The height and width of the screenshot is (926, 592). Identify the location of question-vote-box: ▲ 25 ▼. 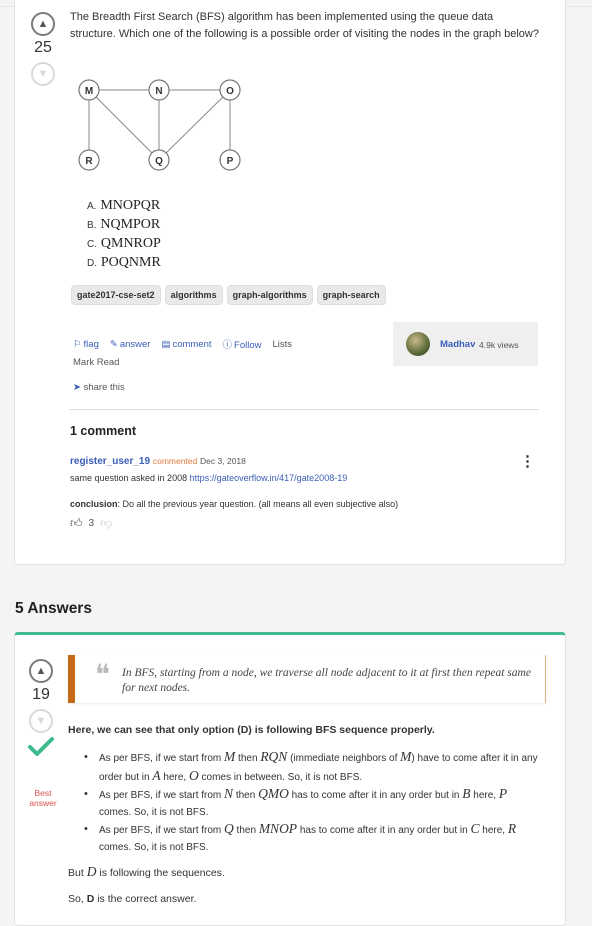
(43, 49).